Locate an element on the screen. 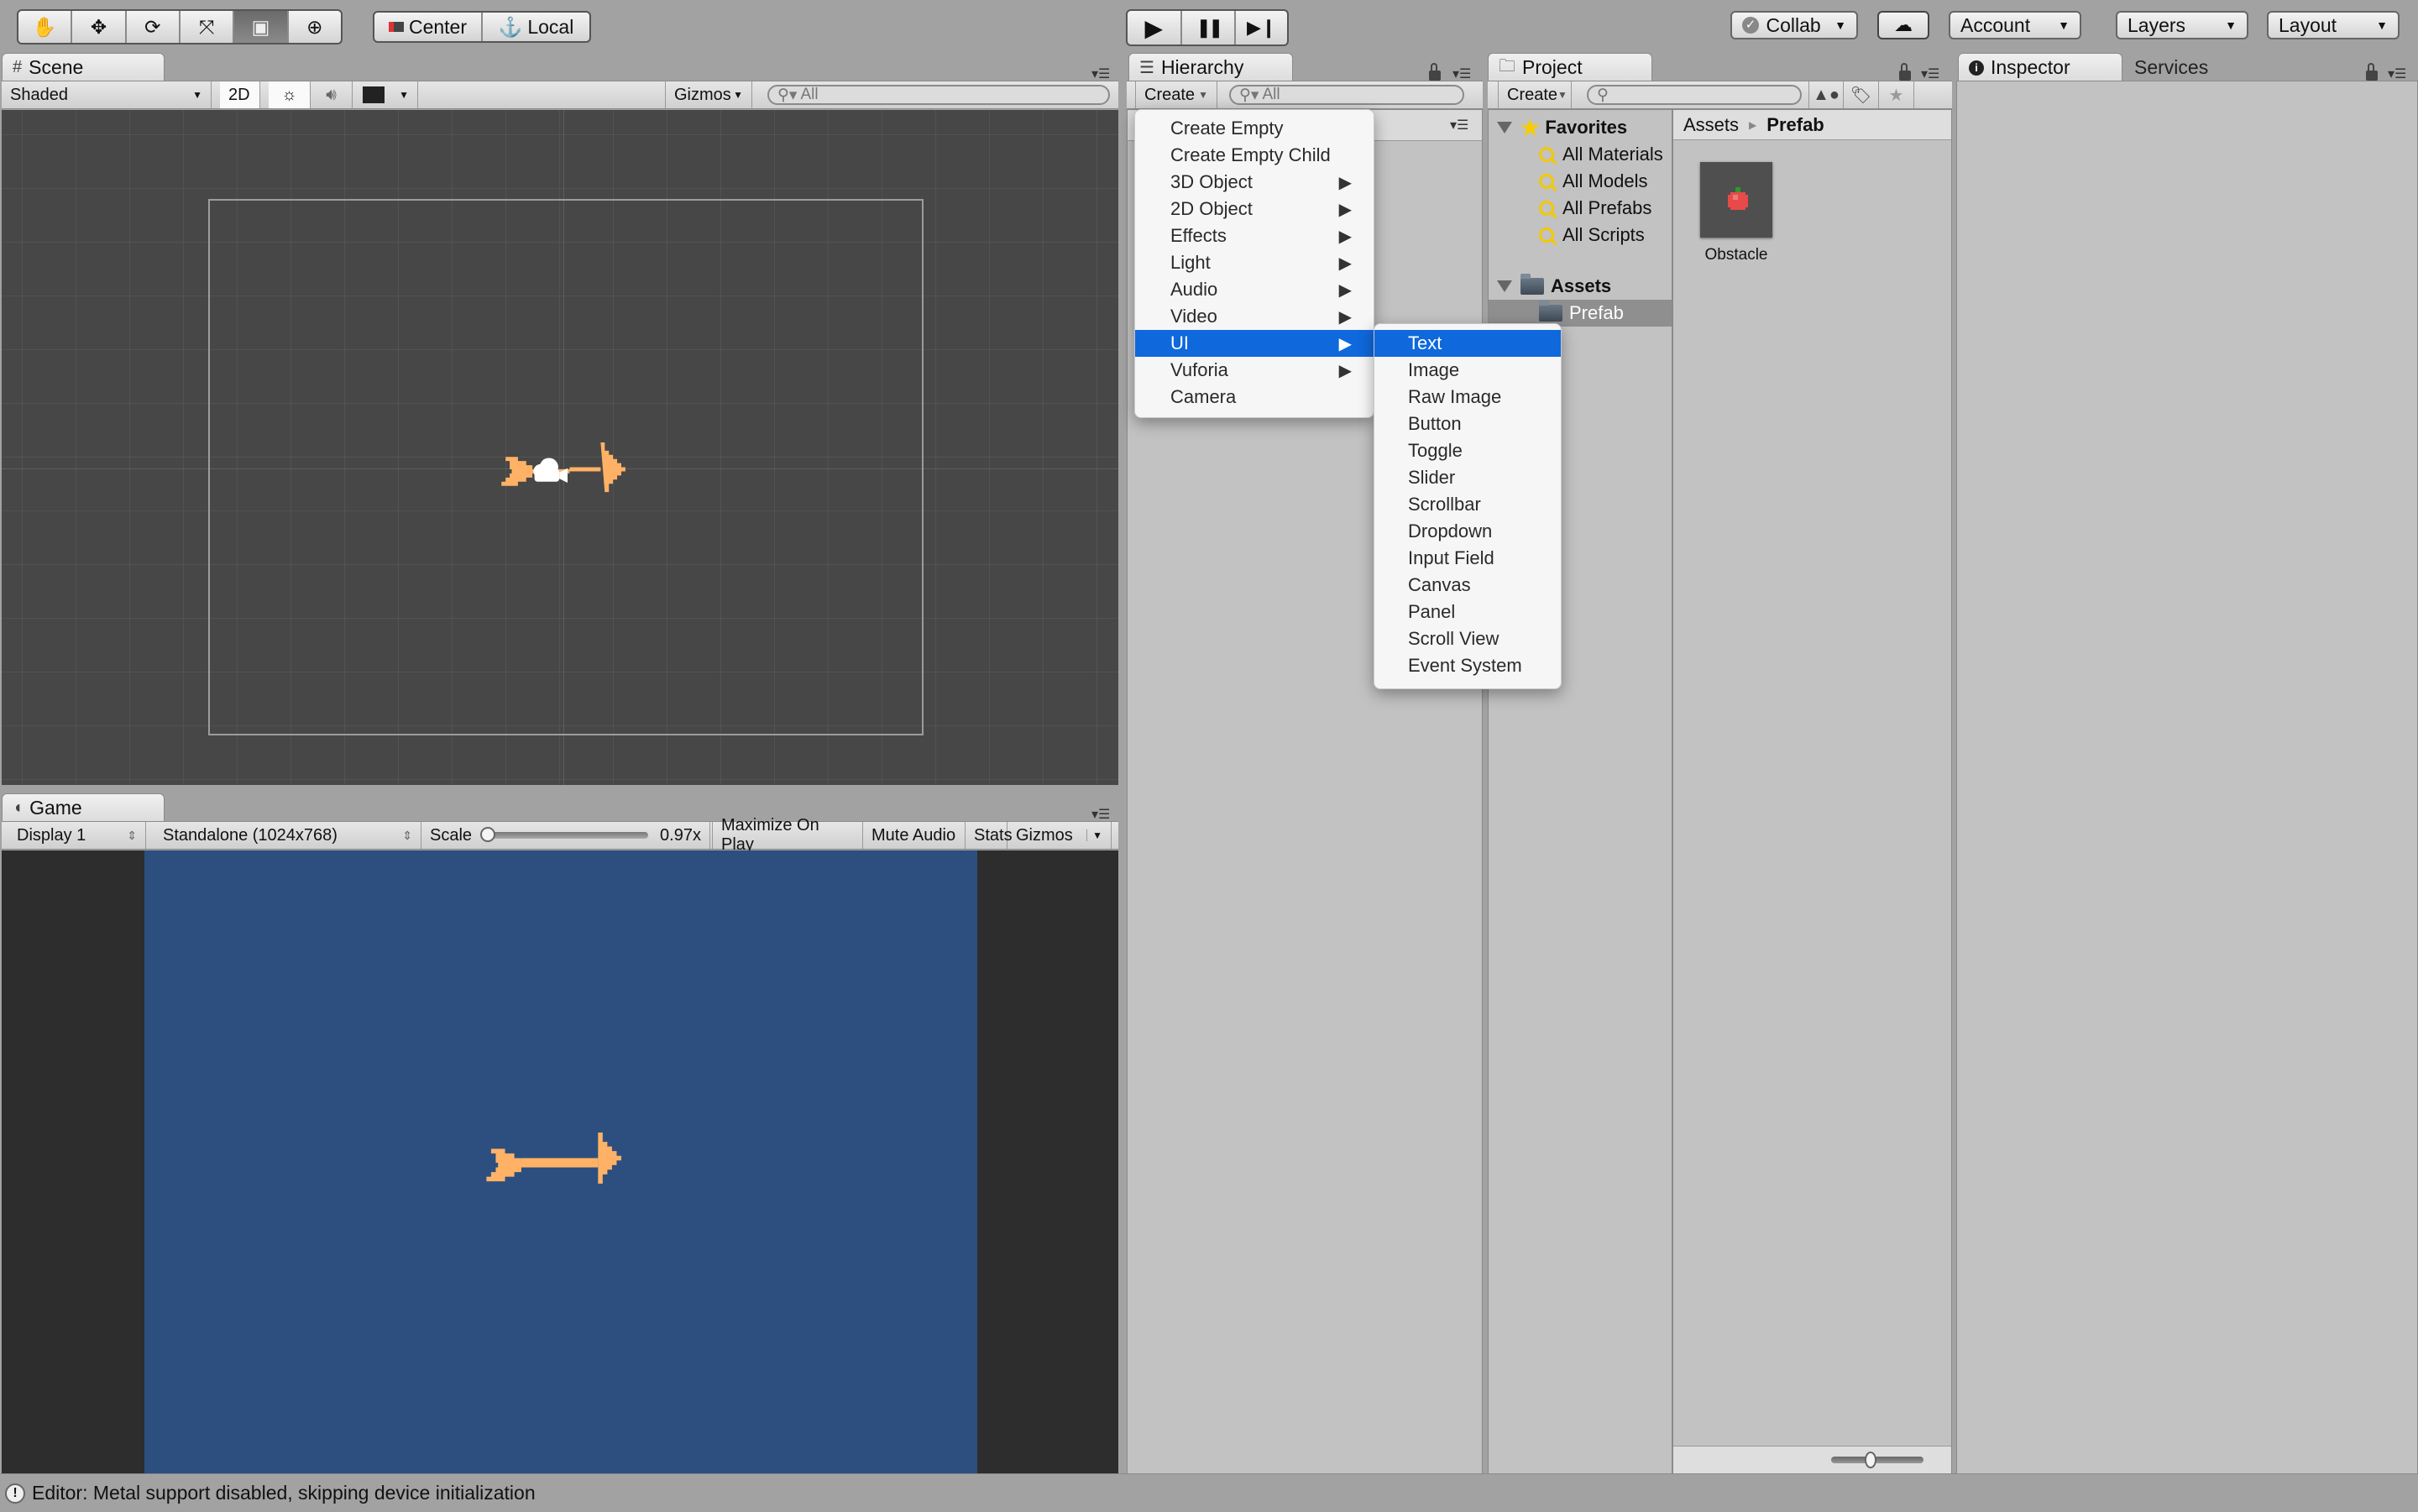  scale-slider-thumb is located at coordinates (488, 834).